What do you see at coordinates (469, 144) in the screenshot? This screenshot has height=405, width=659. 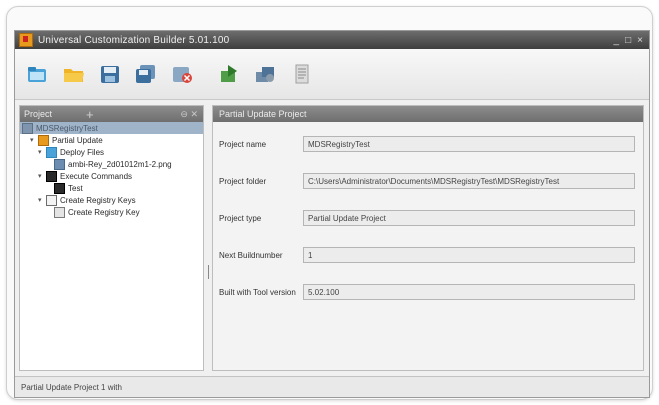 I see `project-name-field: MDSRegistryTest` at bounding box center [469, 144].